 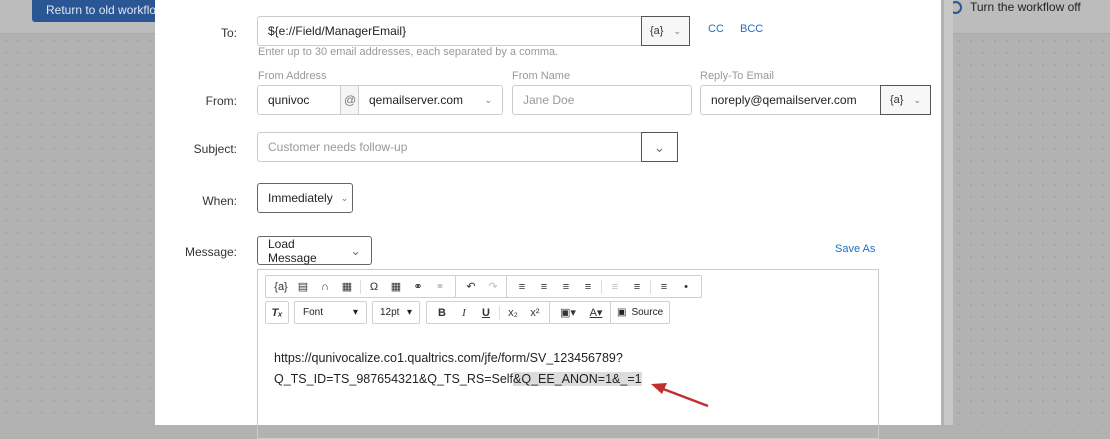 I want to click on load-message-dropdown: Load Message ⌄, so click(x=314, y=250).